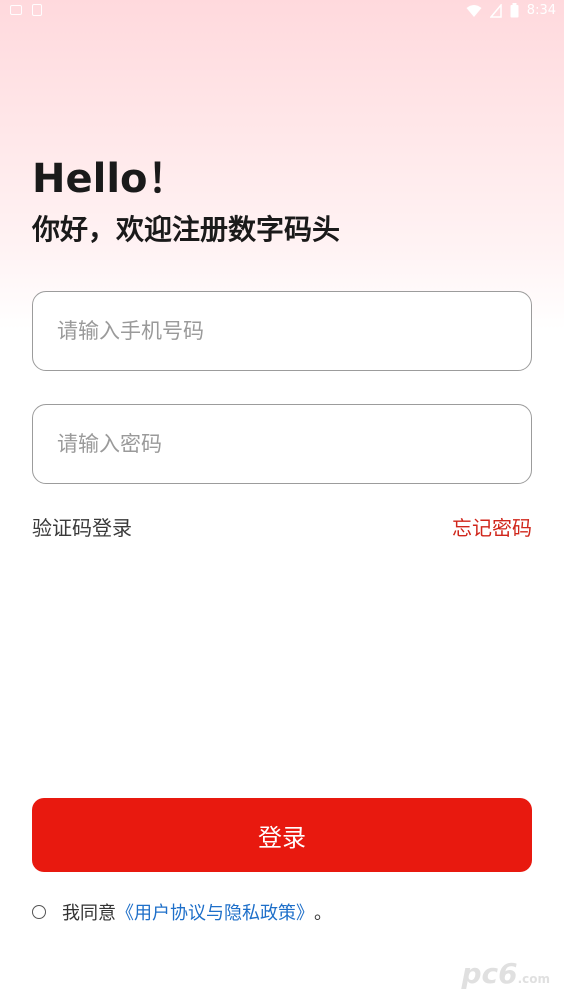  What do you see at coordinates (215, 912) in the screenshot?
I see `agreement-link: 《用户协议与隐私政策》` at bounding box center [215, 912].